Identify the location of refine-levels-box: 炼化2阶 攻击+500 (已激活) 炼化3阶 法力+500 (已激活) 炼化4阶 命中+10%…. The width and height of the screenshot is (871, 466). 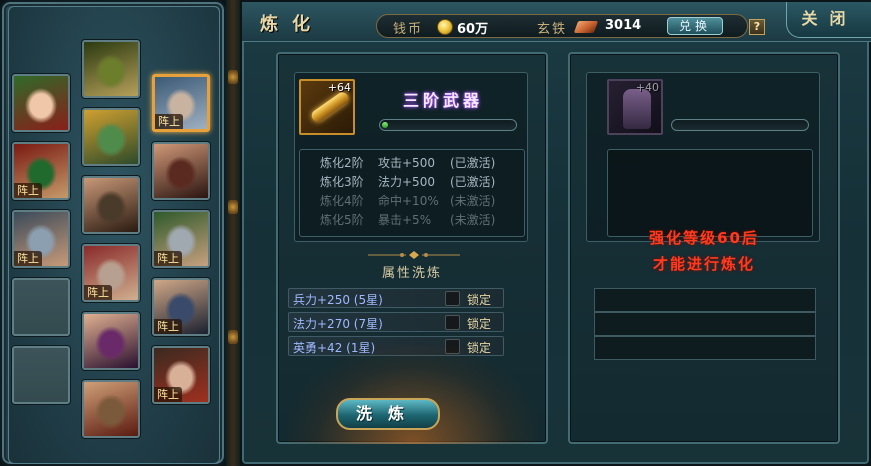
(412, 193).